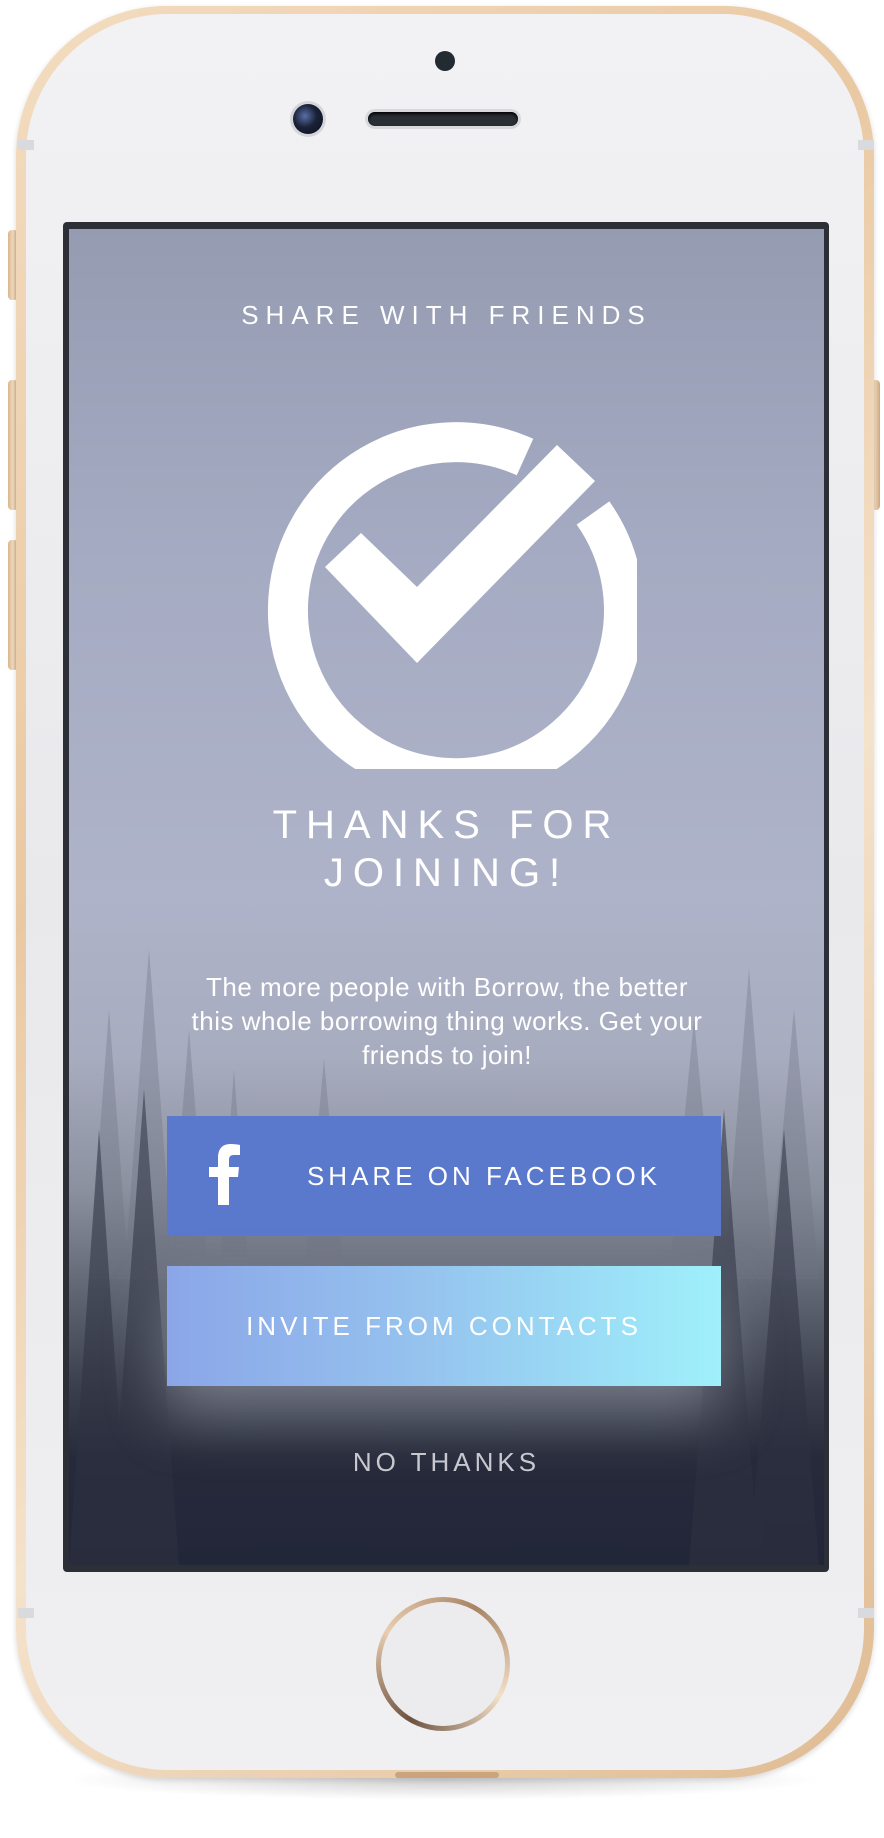 This screenshot has width=884, height=1838. I want to click on home-button-face, so click(443, 1664).